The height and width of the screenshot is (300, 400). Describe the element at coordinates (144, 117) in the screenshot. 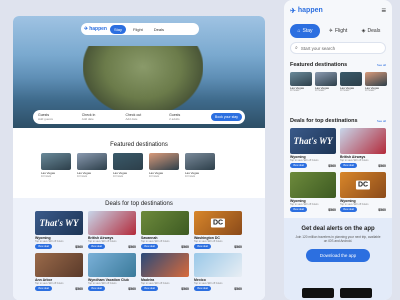

I see `search-field-2: Check out Add date` at that location.